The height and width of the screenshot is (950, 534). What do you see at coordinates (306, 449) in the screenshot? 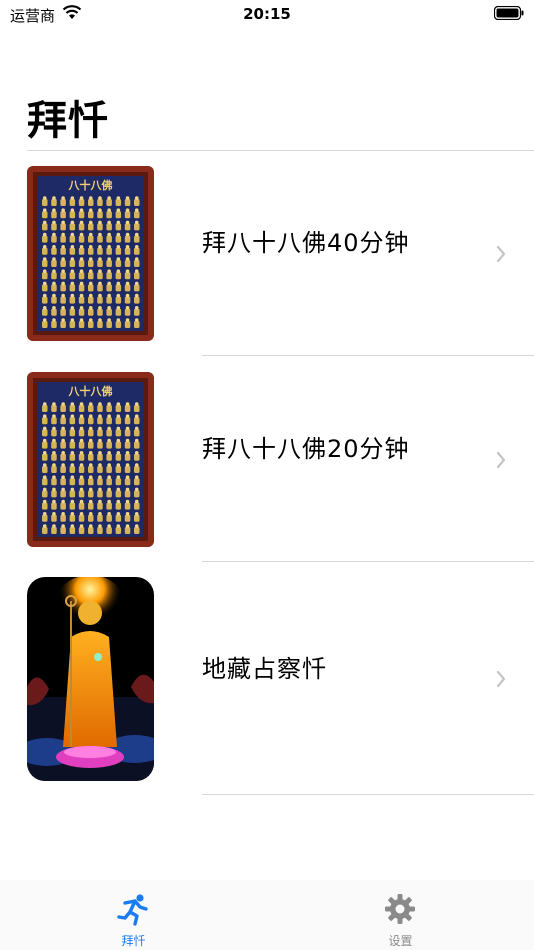
I see `item-label: 拜八十八佛20分钟` at bounding box center [306, 449].